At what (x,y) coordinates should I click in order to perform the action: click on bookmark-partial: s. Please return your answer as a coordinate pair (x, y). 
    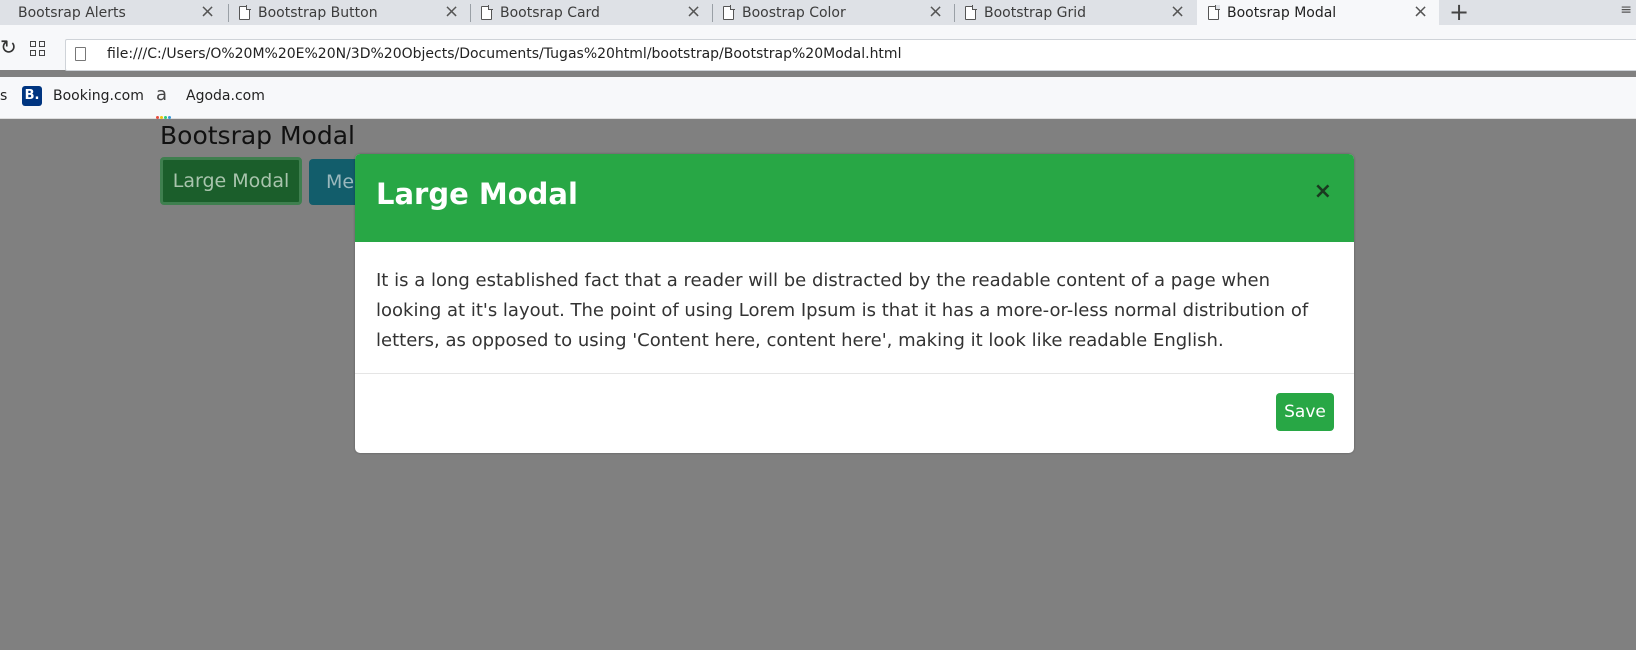
    Looking at the image, I should click on (3, 96).